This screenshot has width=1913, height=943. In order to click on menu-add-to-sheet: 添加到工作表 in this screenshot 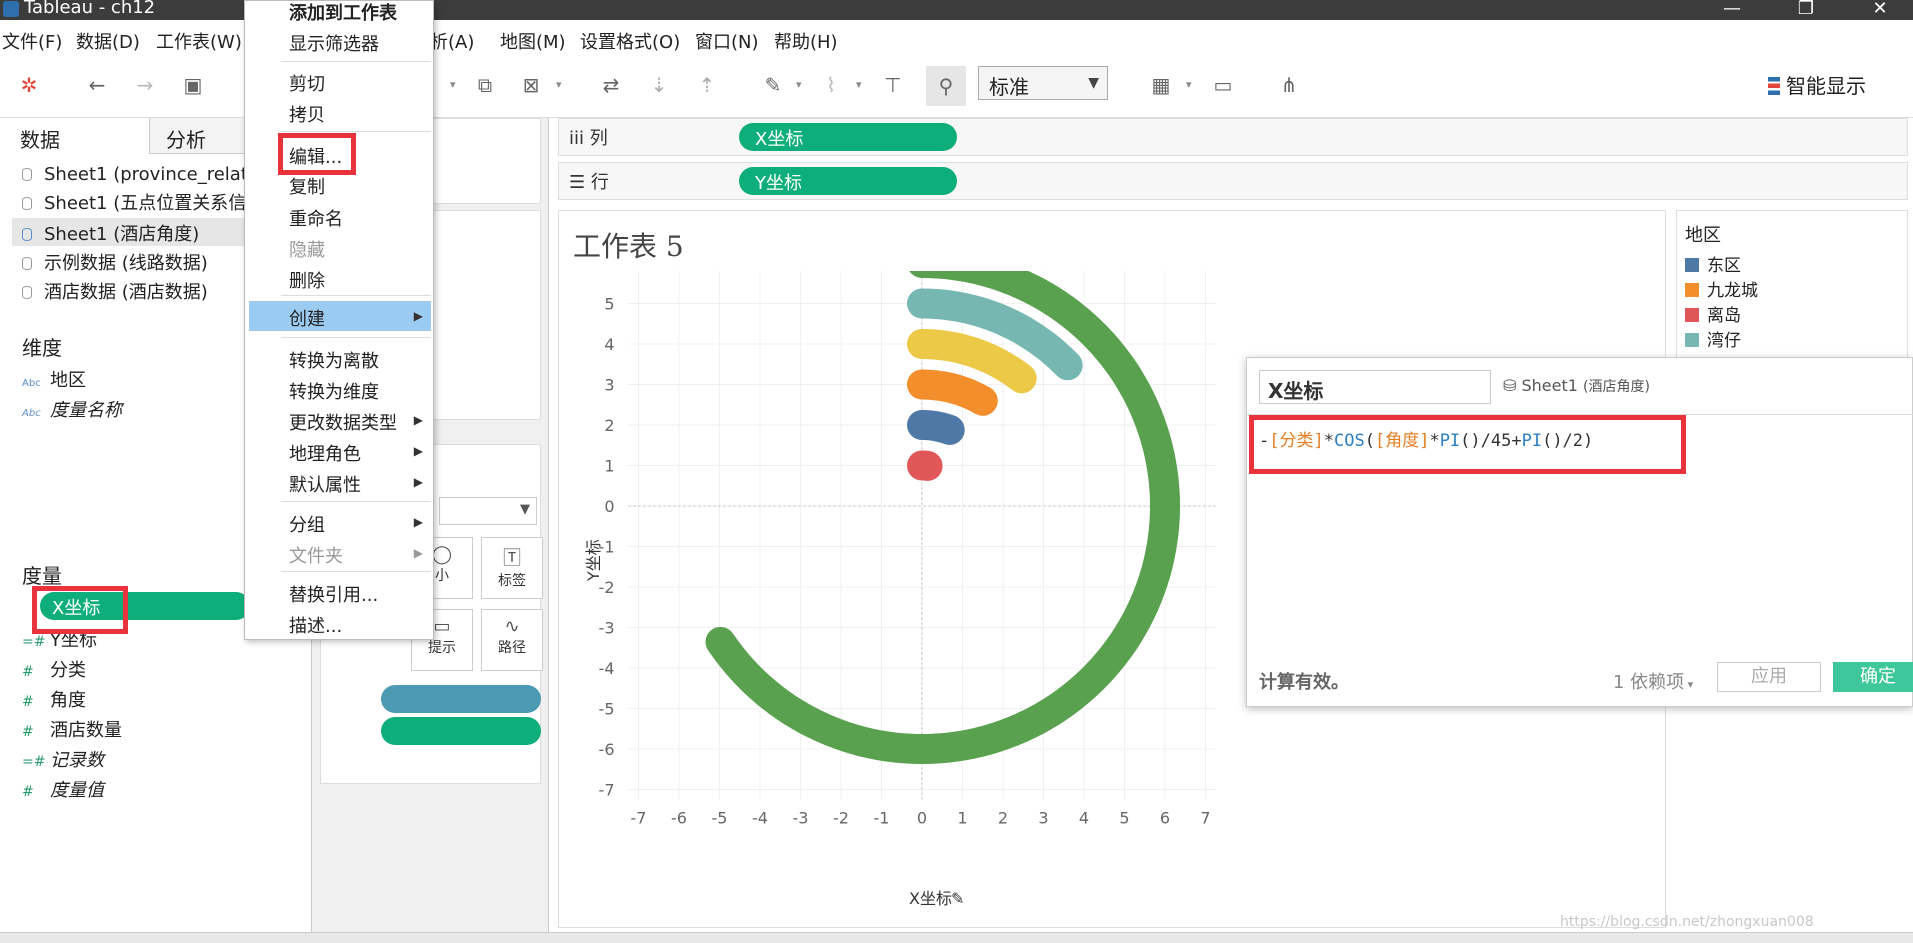, I will do `click(343, 12)`.